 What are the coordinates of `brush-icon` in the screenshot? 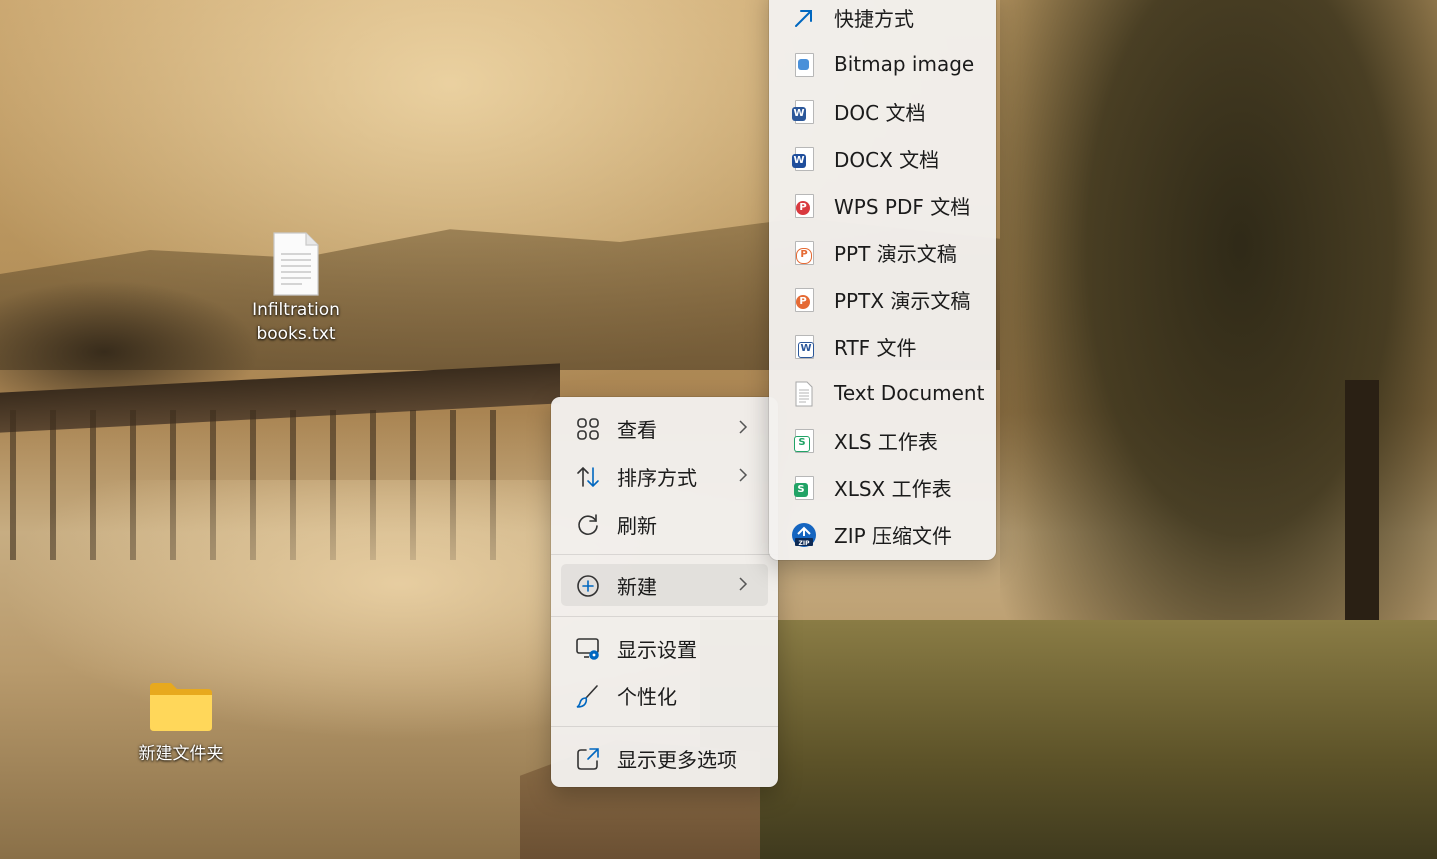 It's located at (588, 696).